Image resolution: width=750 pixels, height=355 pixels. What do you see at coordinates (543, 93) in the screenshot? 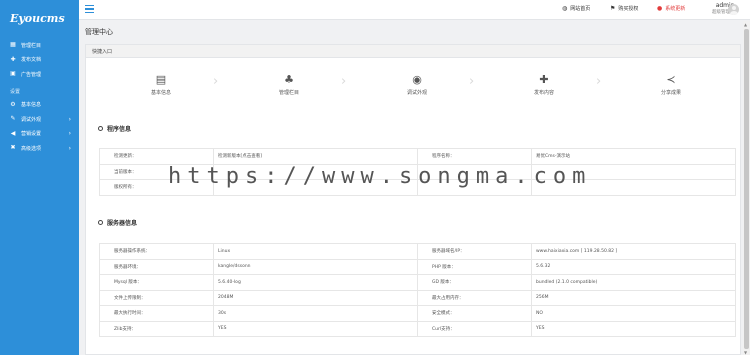
I see `quick-label: 发布内容` at bounding box center [543, 93].